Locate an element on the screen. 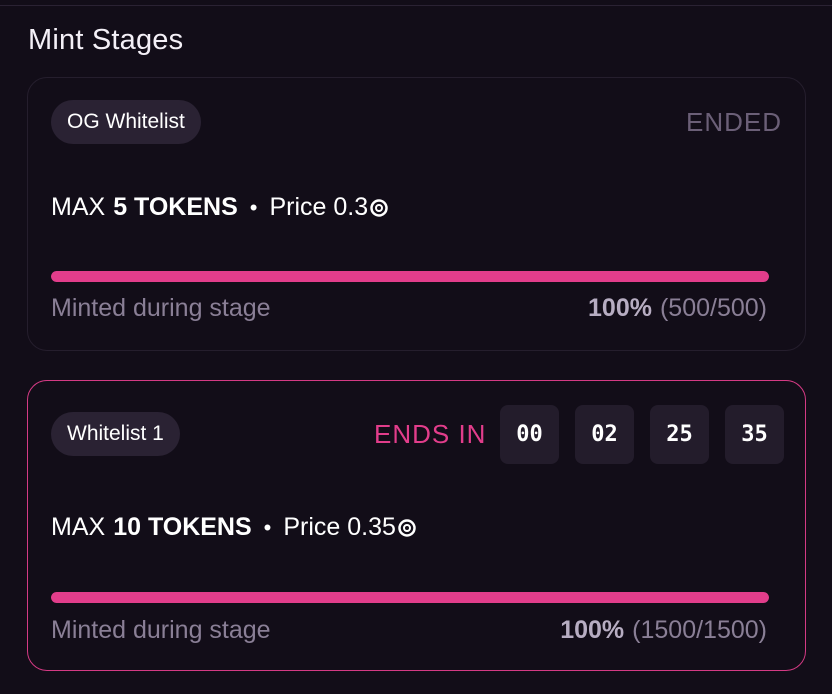  stage-limits: MAX 10 TOKENS • Price 0.35 is located at coordinates (233, 527).